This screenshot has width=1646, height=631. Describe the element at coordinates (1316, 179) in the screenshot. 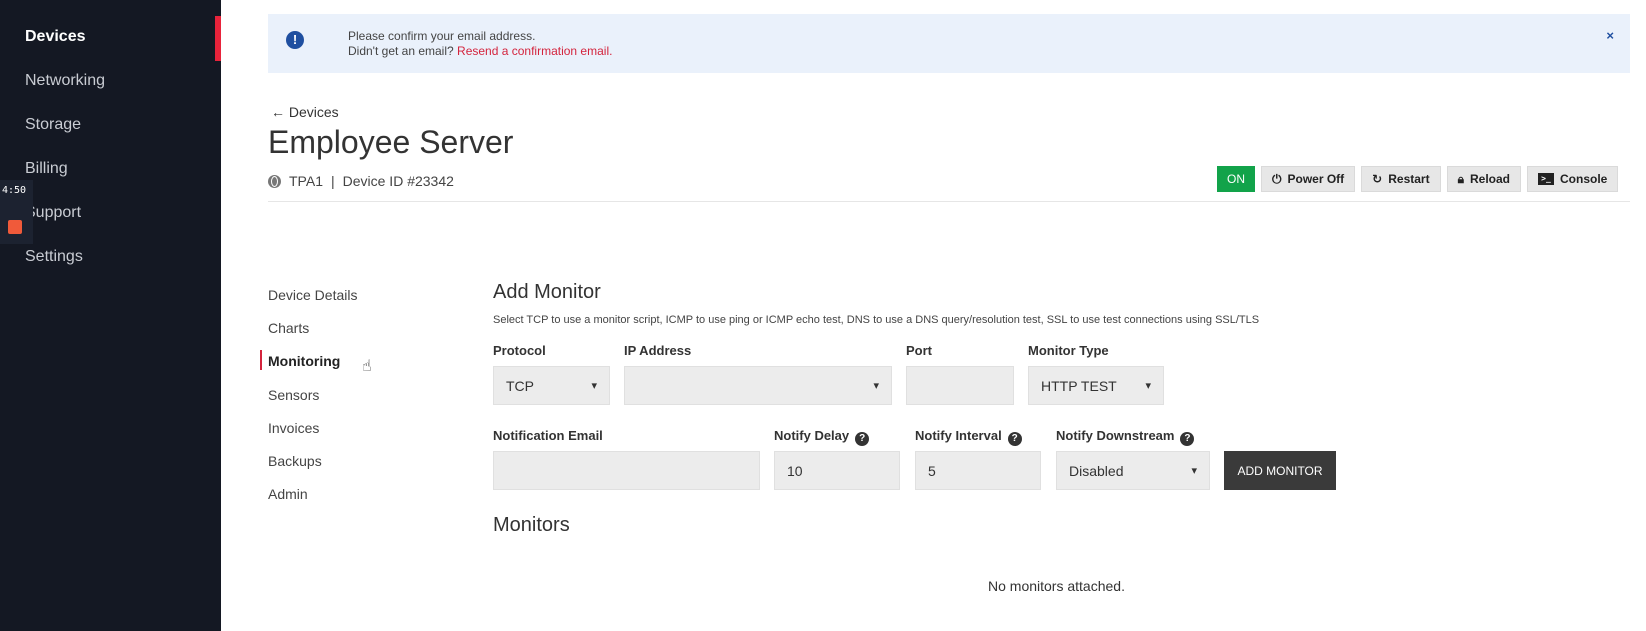

I see `power-off-label: Power Off` at that location.